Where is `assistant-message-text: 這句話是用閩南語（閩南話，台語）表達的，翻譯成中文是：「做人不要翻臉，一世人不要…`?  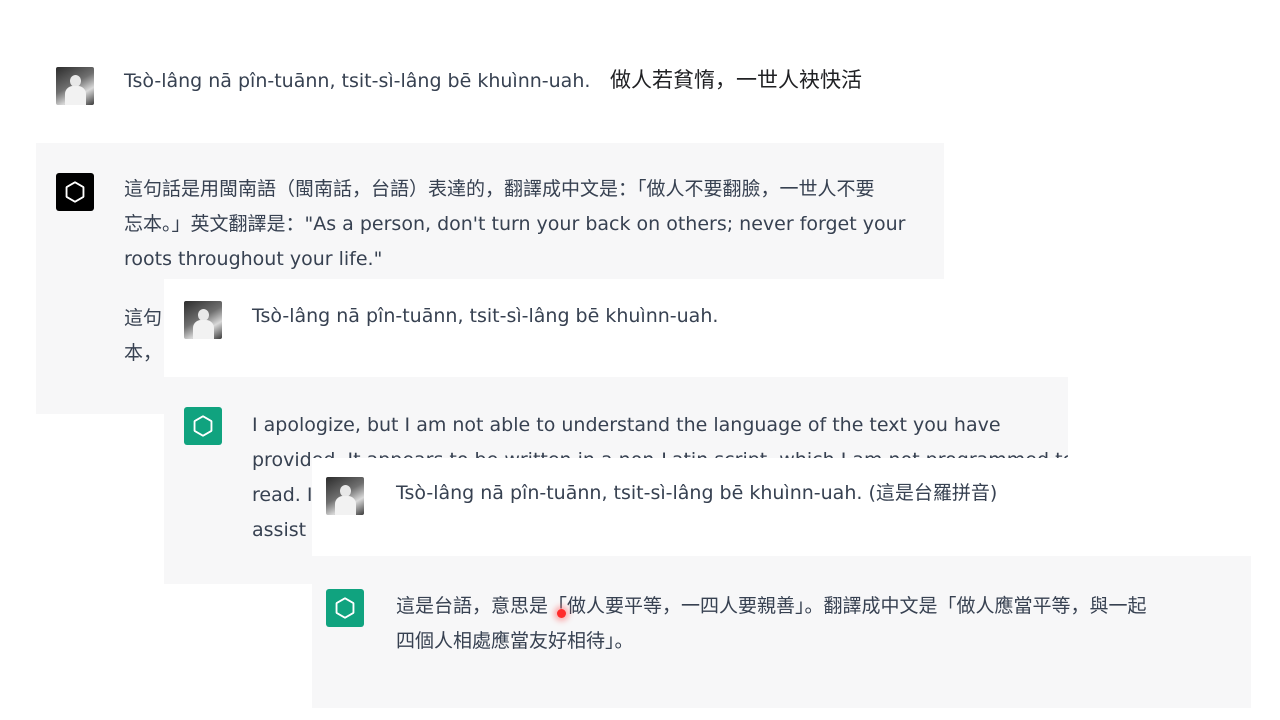
assistant-message-text: 這句話是用閩南語（閩南話，台語）表達的，翻譯成中文是：「做人不要翻臉，一世人不要… is located at coordinates (514, 224).